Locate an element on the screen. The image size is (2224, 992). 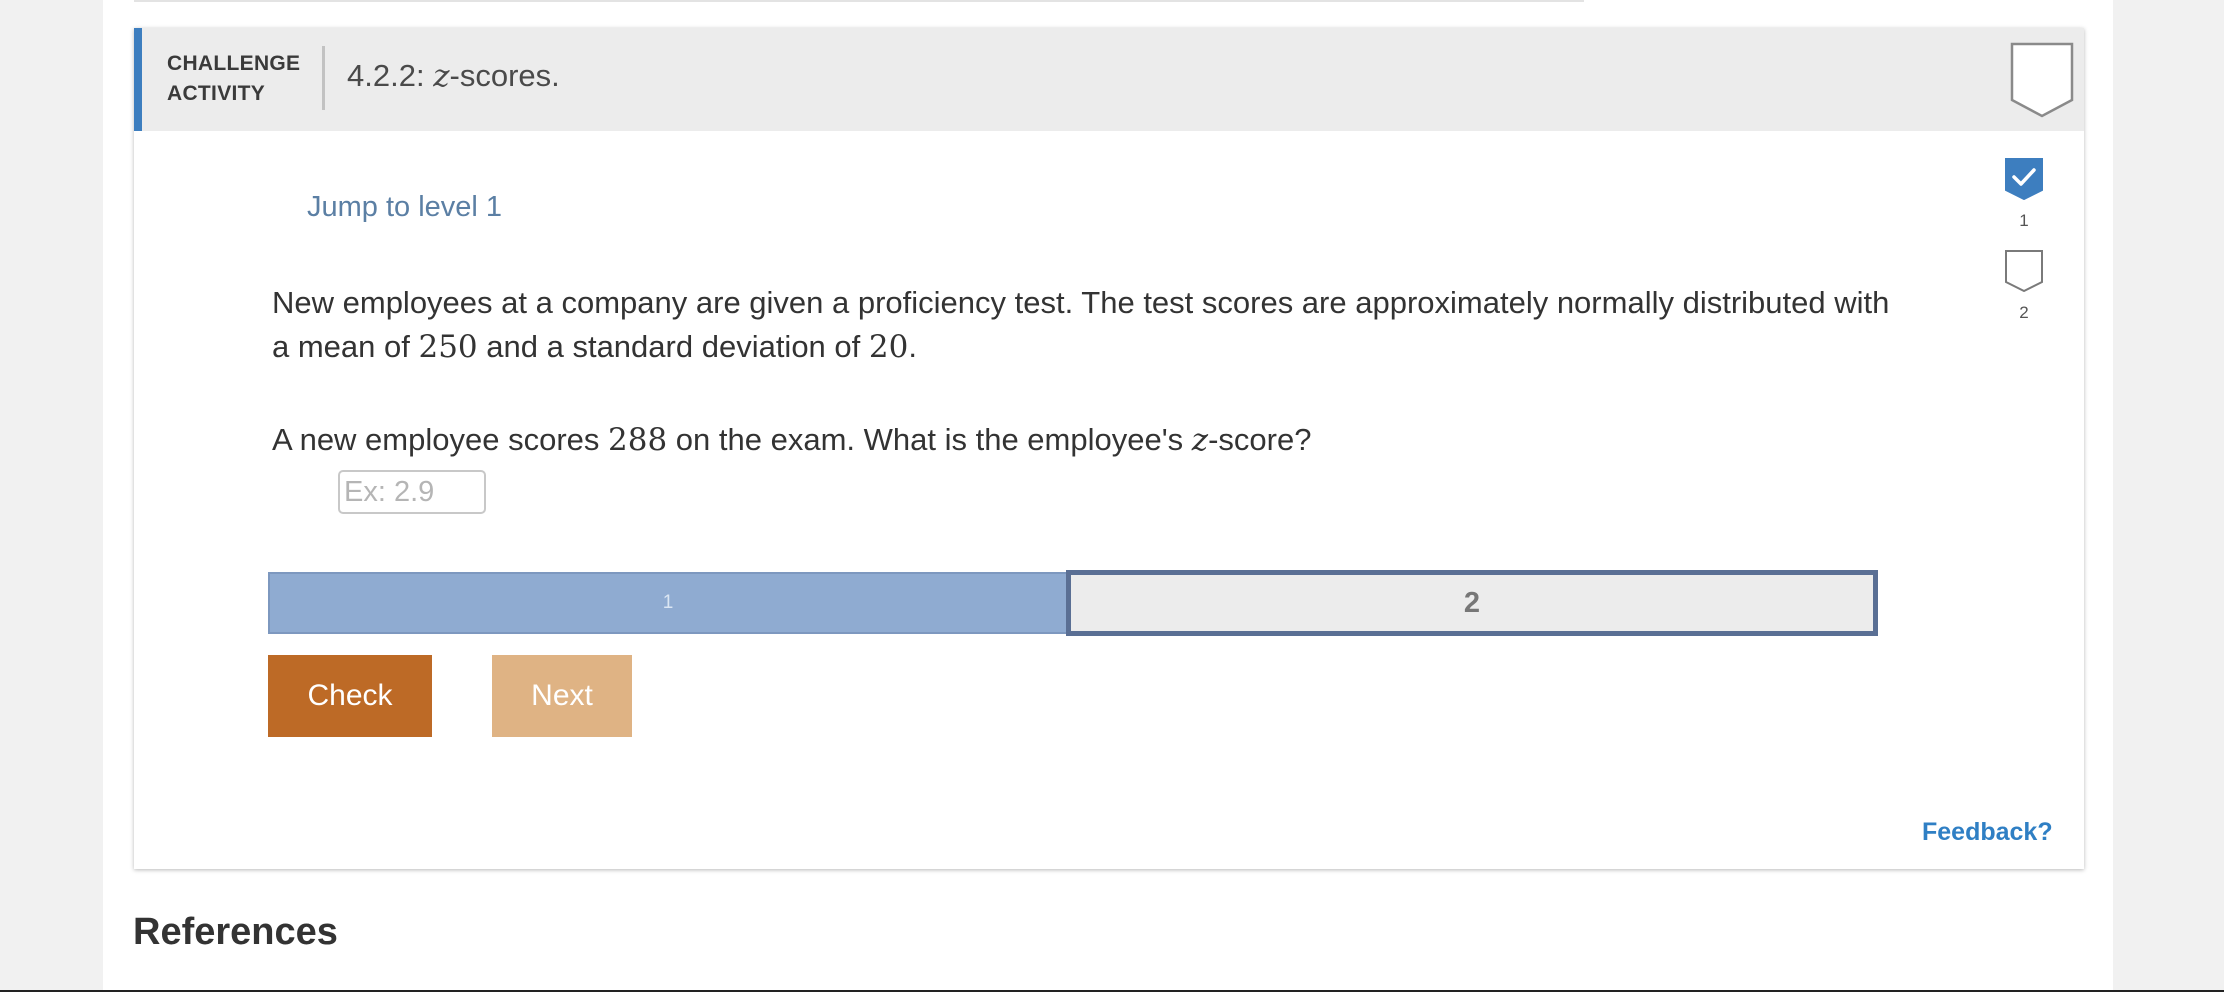
level-incomplete-icon is located at coordinates (2024, 271).